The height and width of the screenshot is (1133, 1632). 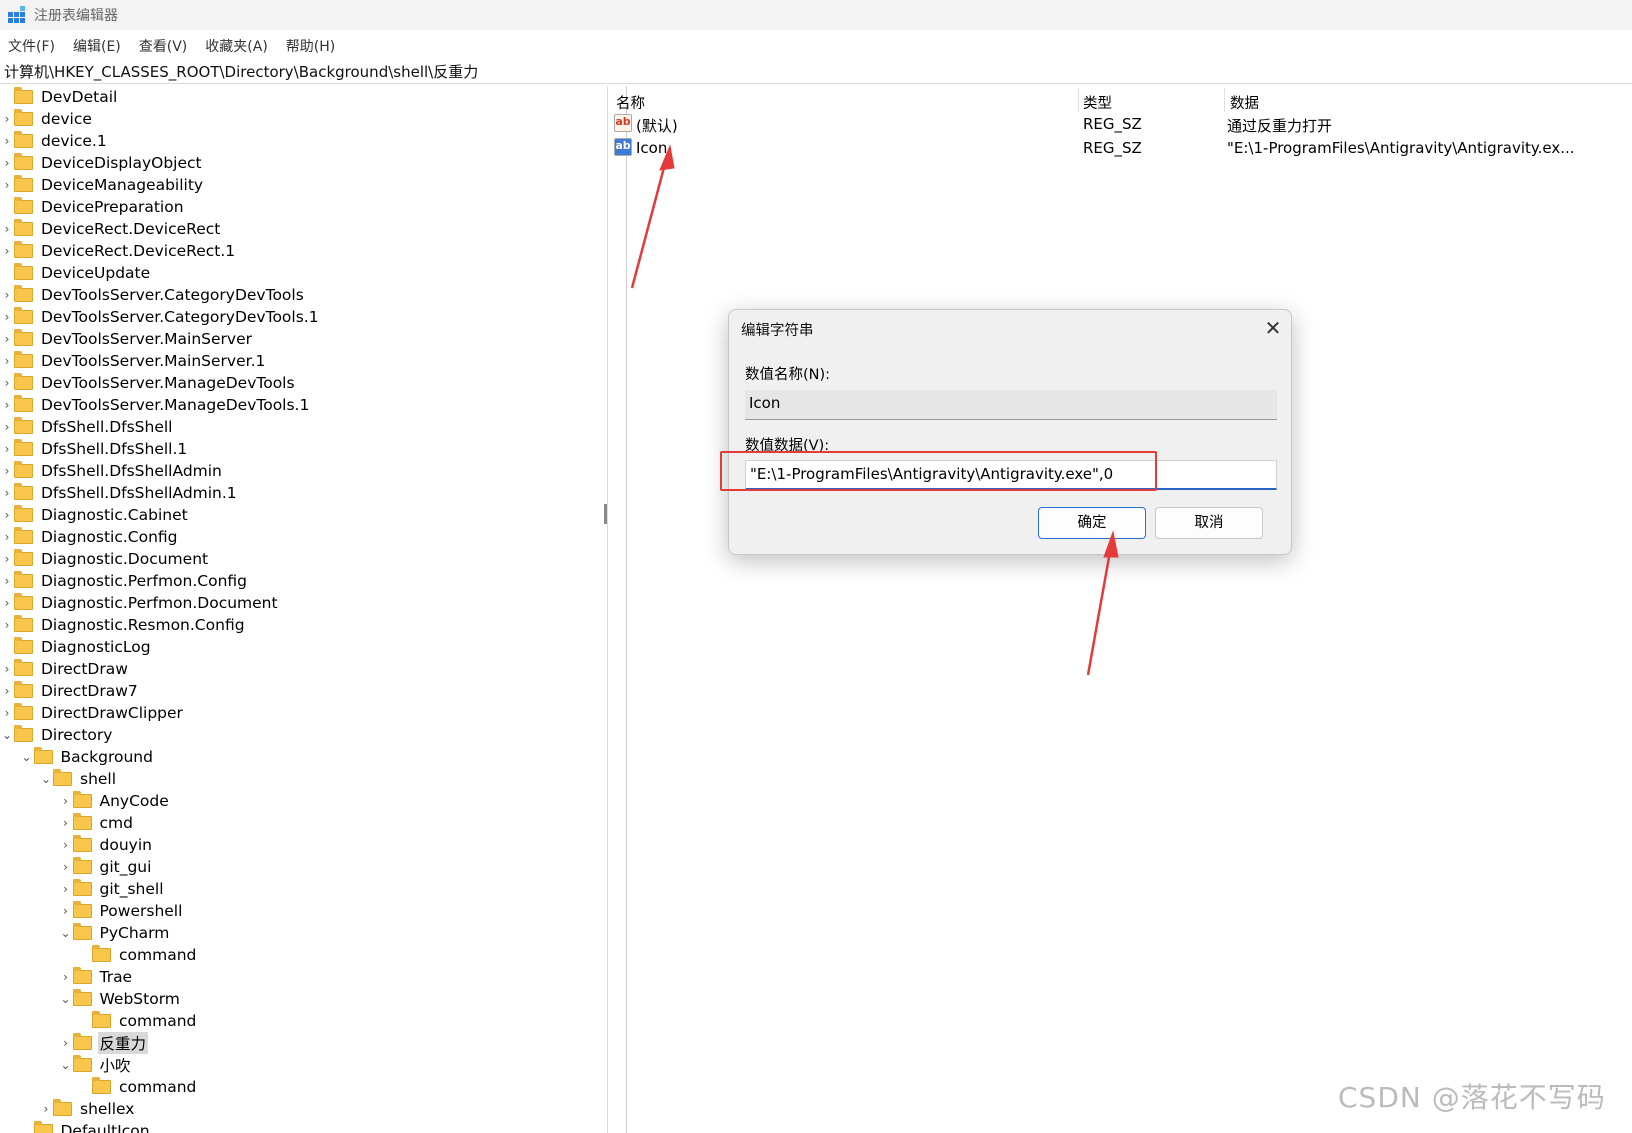 I want to click on watermark: CSDN @落花不写码, so click(x=1472, y=1097).